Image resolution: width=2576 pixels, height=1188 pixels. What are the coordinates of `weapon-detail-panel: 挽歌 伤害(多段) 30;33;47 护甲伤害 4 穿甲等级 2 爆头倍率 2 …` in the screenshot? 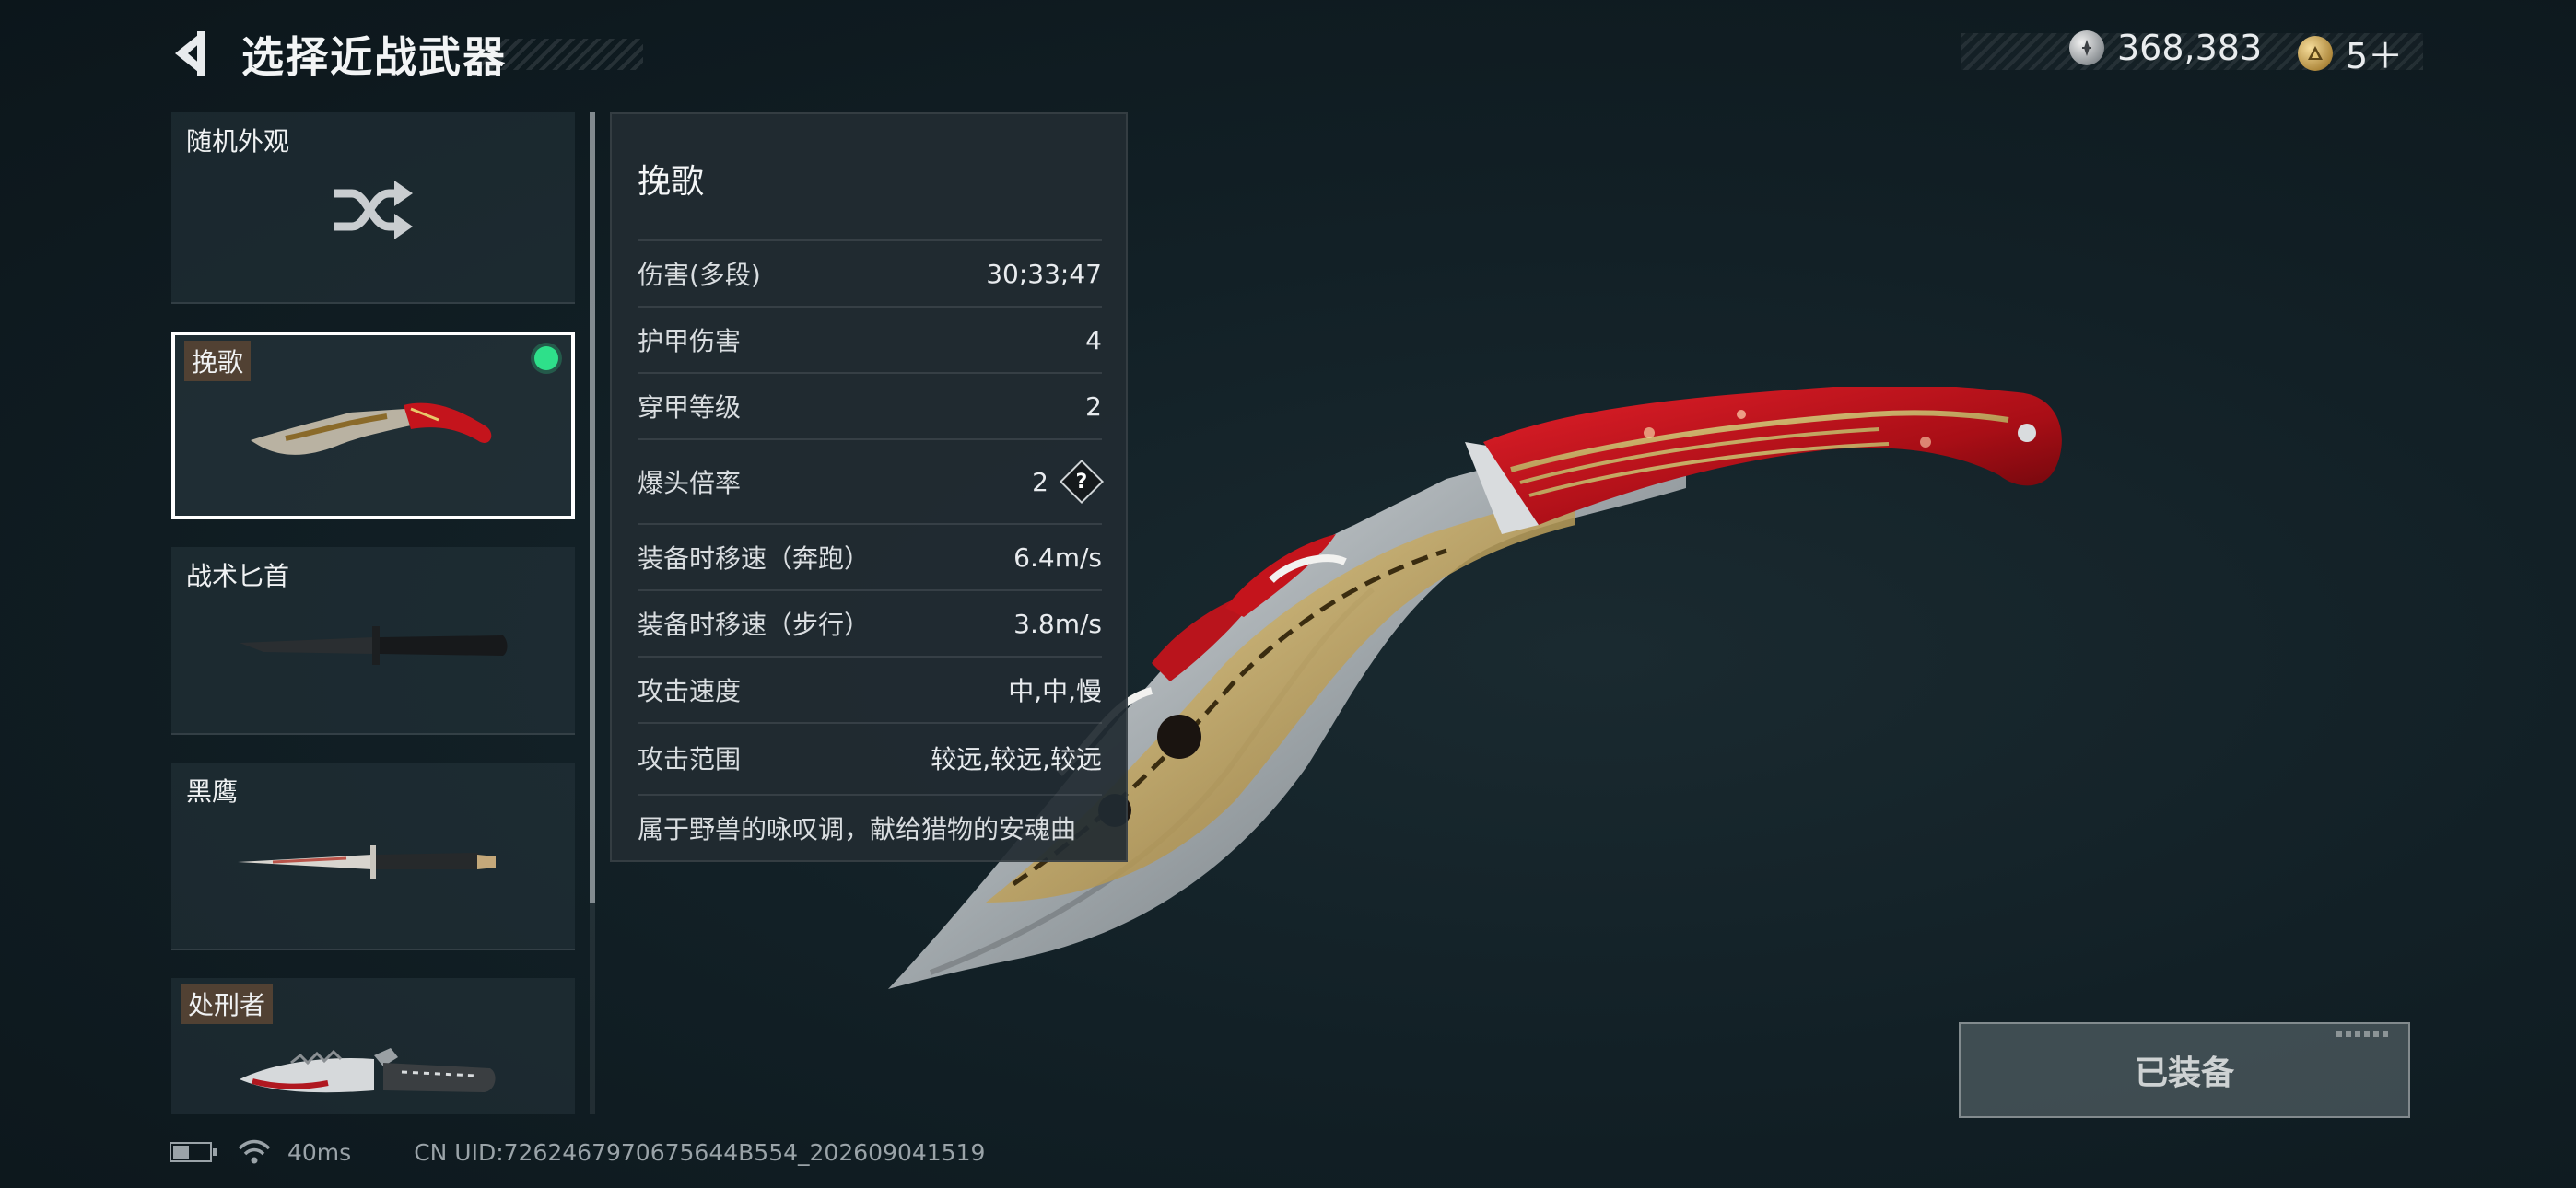 It's located at (869, 487).